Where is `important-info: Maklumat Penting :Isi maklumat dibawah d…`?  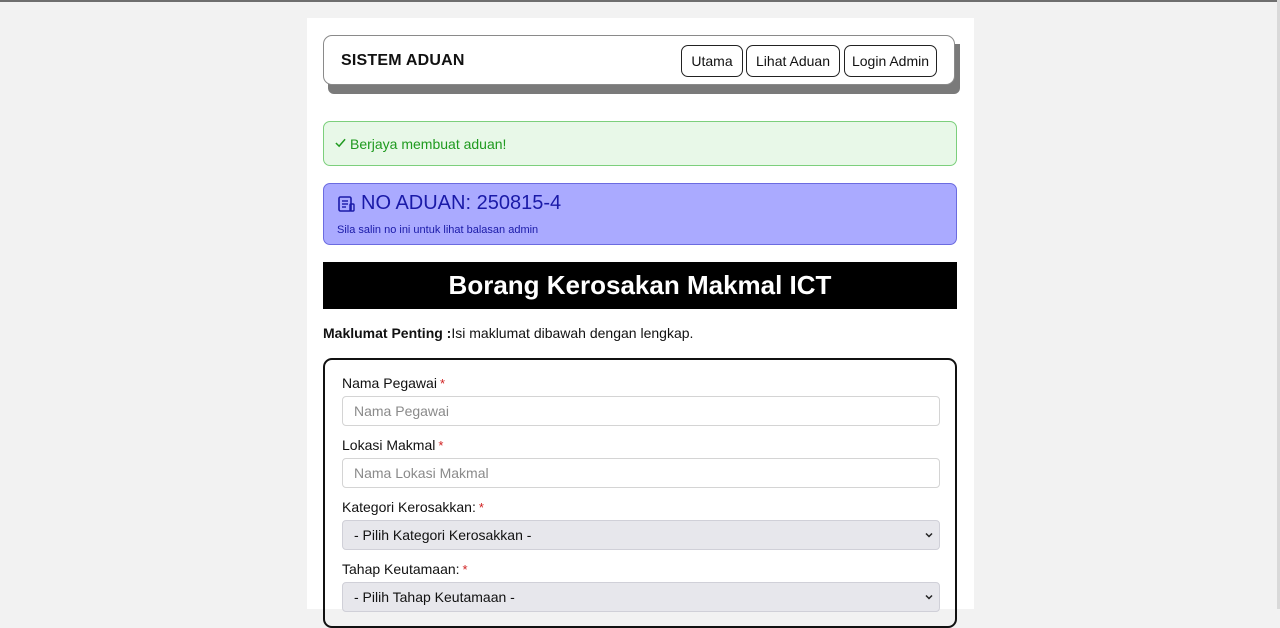
important-info: Maklumat Penting :Isi maklumat dibawah d… is located at coordinates (508, 333).